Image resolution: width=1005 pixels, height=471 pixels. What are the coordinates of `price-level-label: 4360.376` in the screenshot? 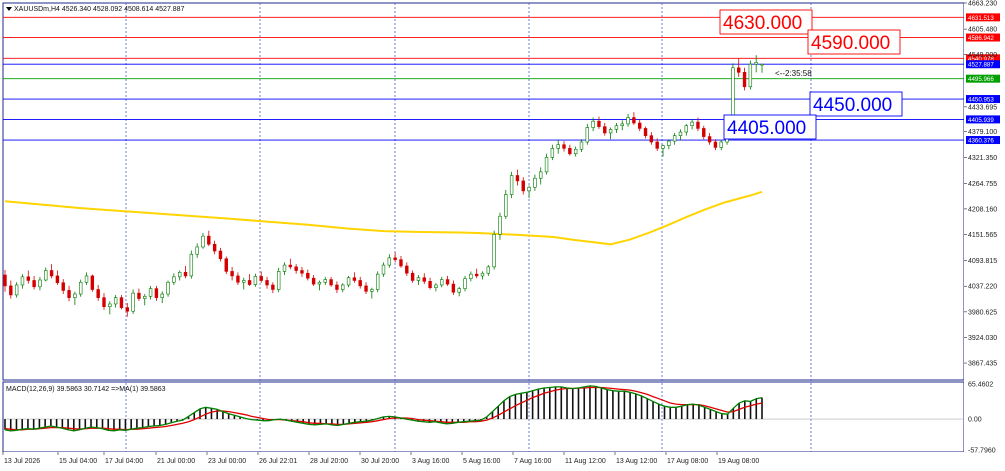 It's located at (981, 141).